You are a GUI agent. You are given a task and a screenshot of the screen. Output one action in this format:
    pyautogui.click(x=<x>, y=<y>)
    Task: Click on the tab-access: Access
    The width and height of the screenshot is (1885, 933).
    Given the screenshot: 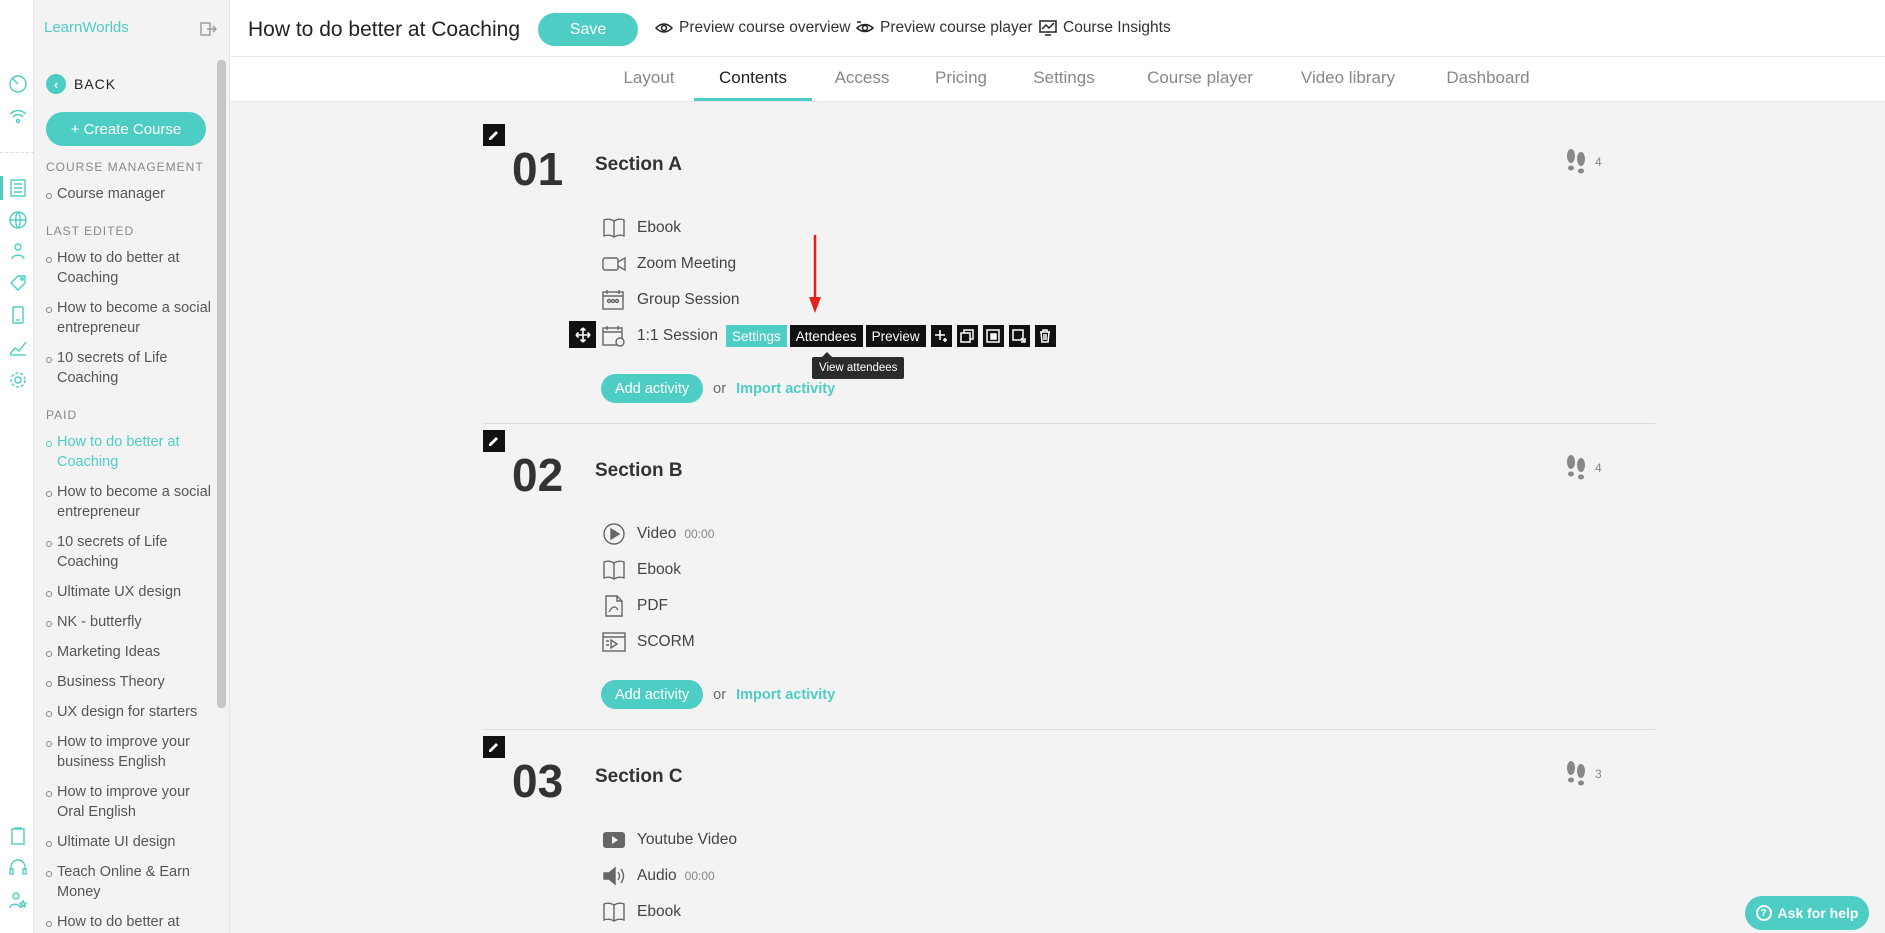 What is the action you would take?
    pyautogui.click(x=862, y=79)
    